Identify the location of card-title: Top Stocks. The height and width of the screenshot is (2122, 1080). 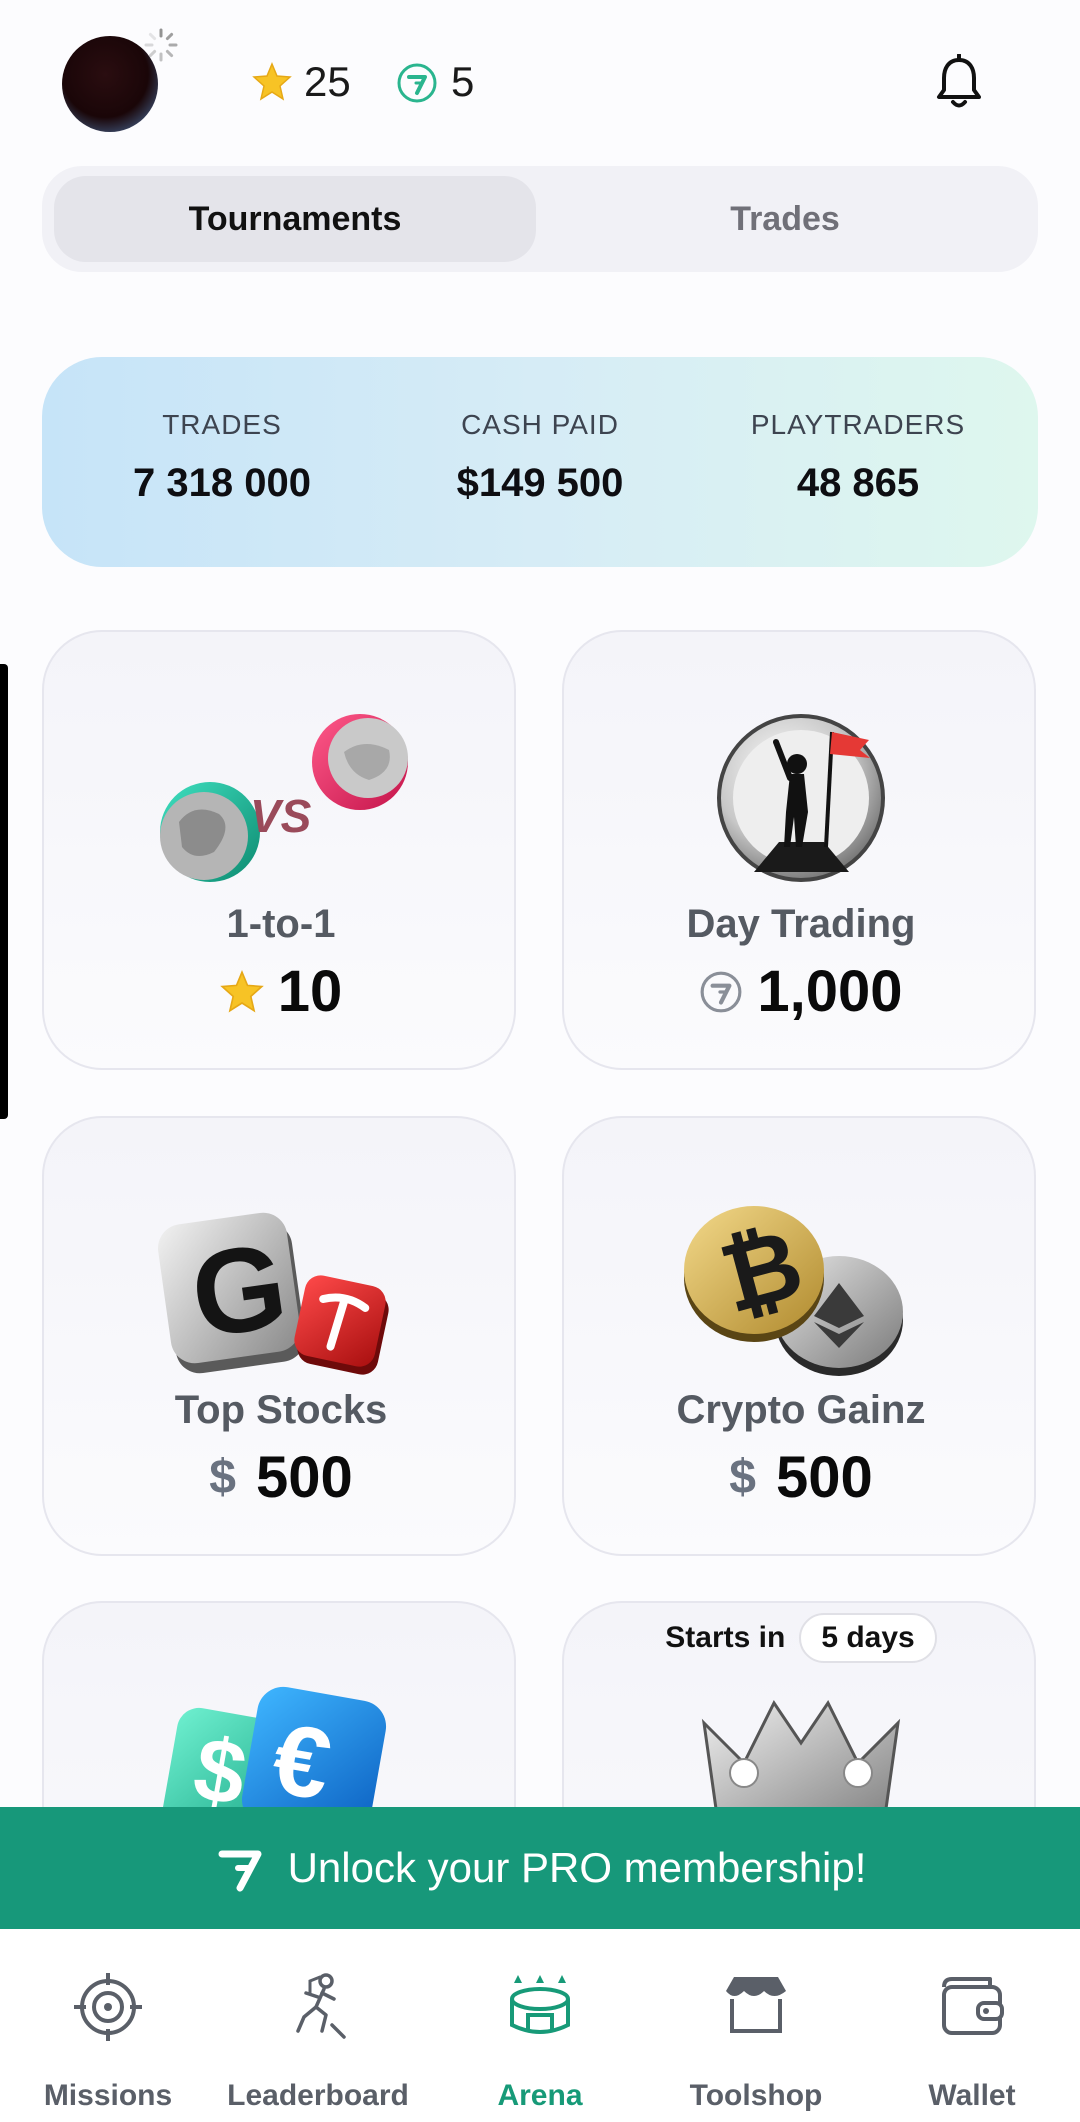
(281, 1410).